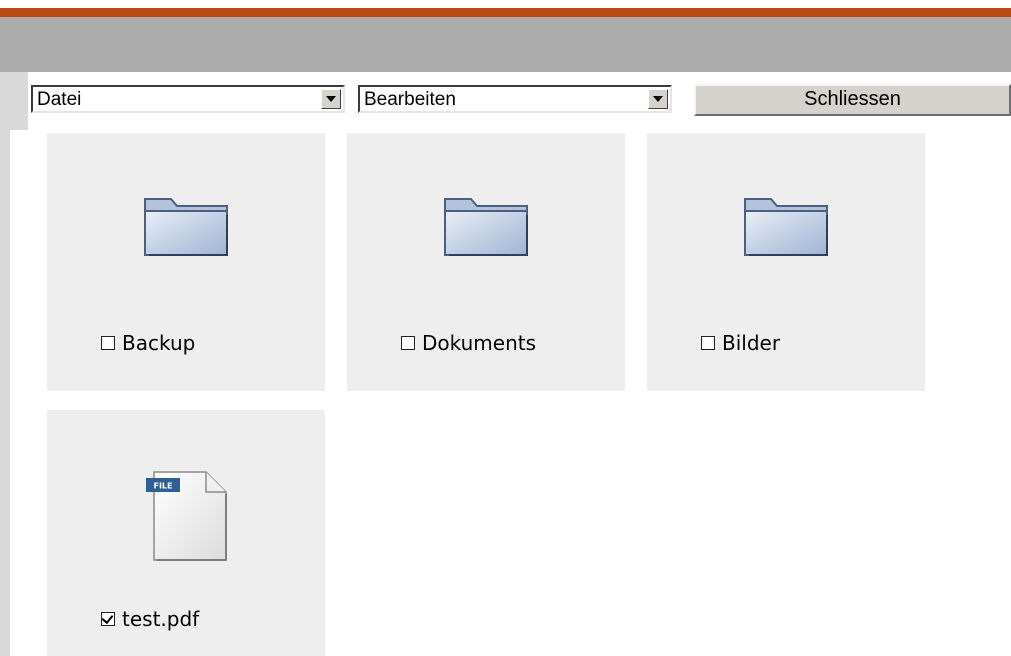  I want to click on item-label-row: test.pdf, so click(150, 619).